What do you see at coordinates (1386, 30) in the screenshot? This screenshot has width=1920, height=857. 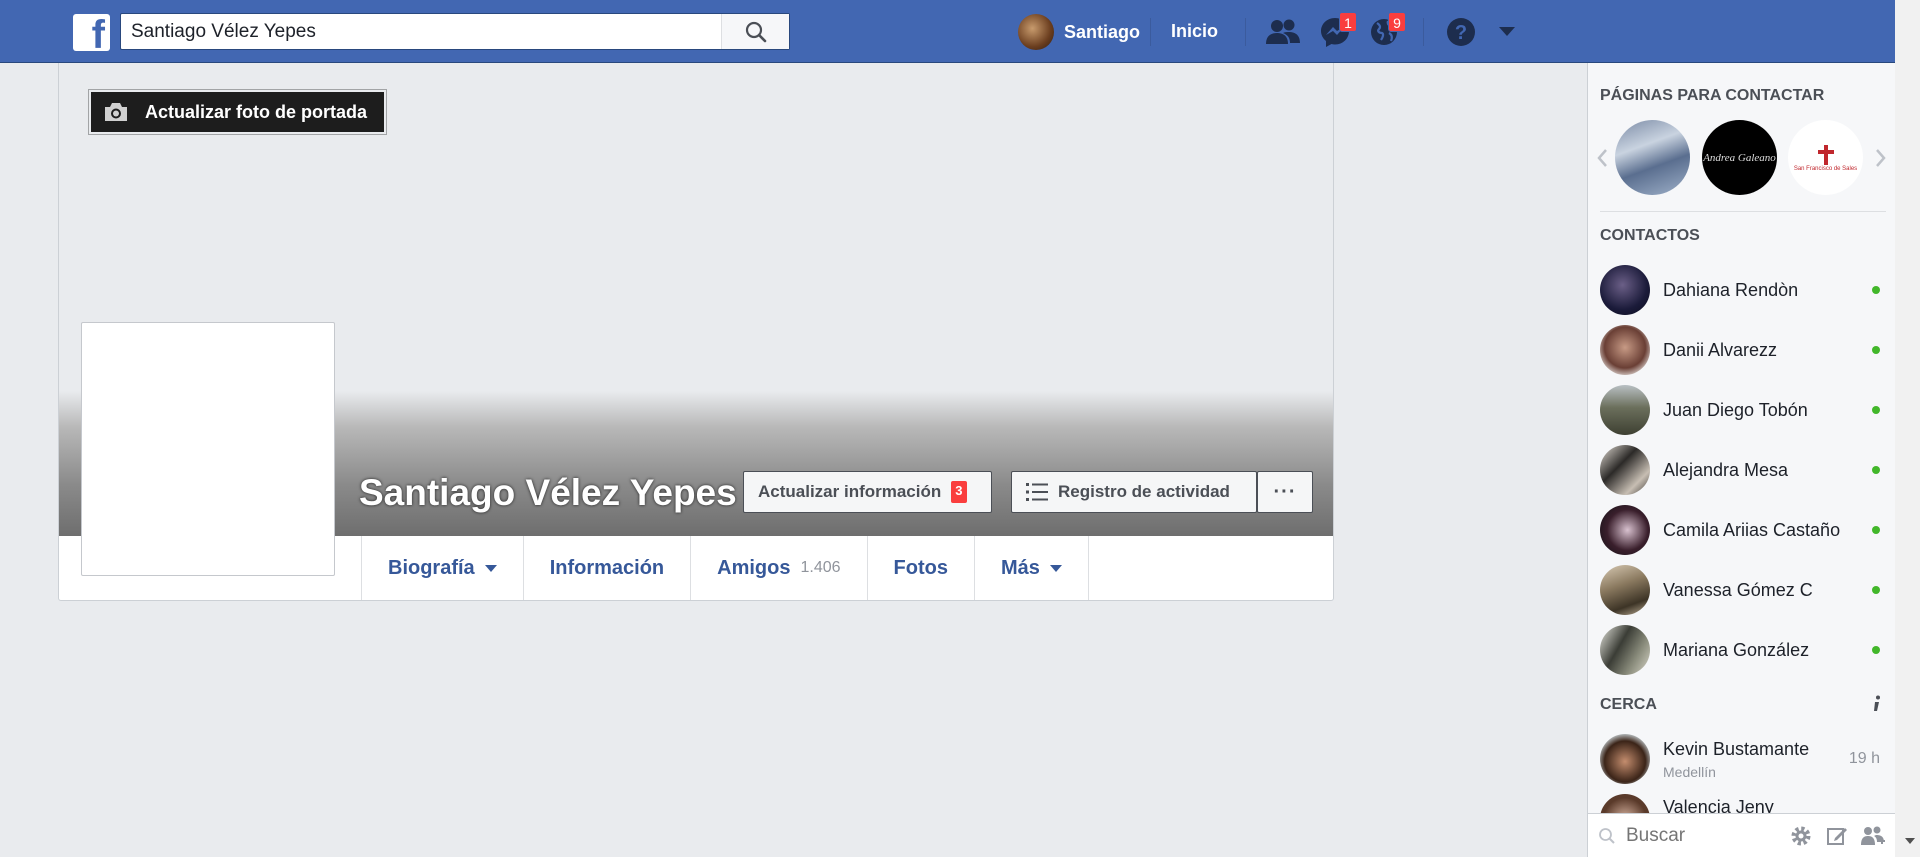 I see `notifications-button: 9` at bounding box center [1386, 30].